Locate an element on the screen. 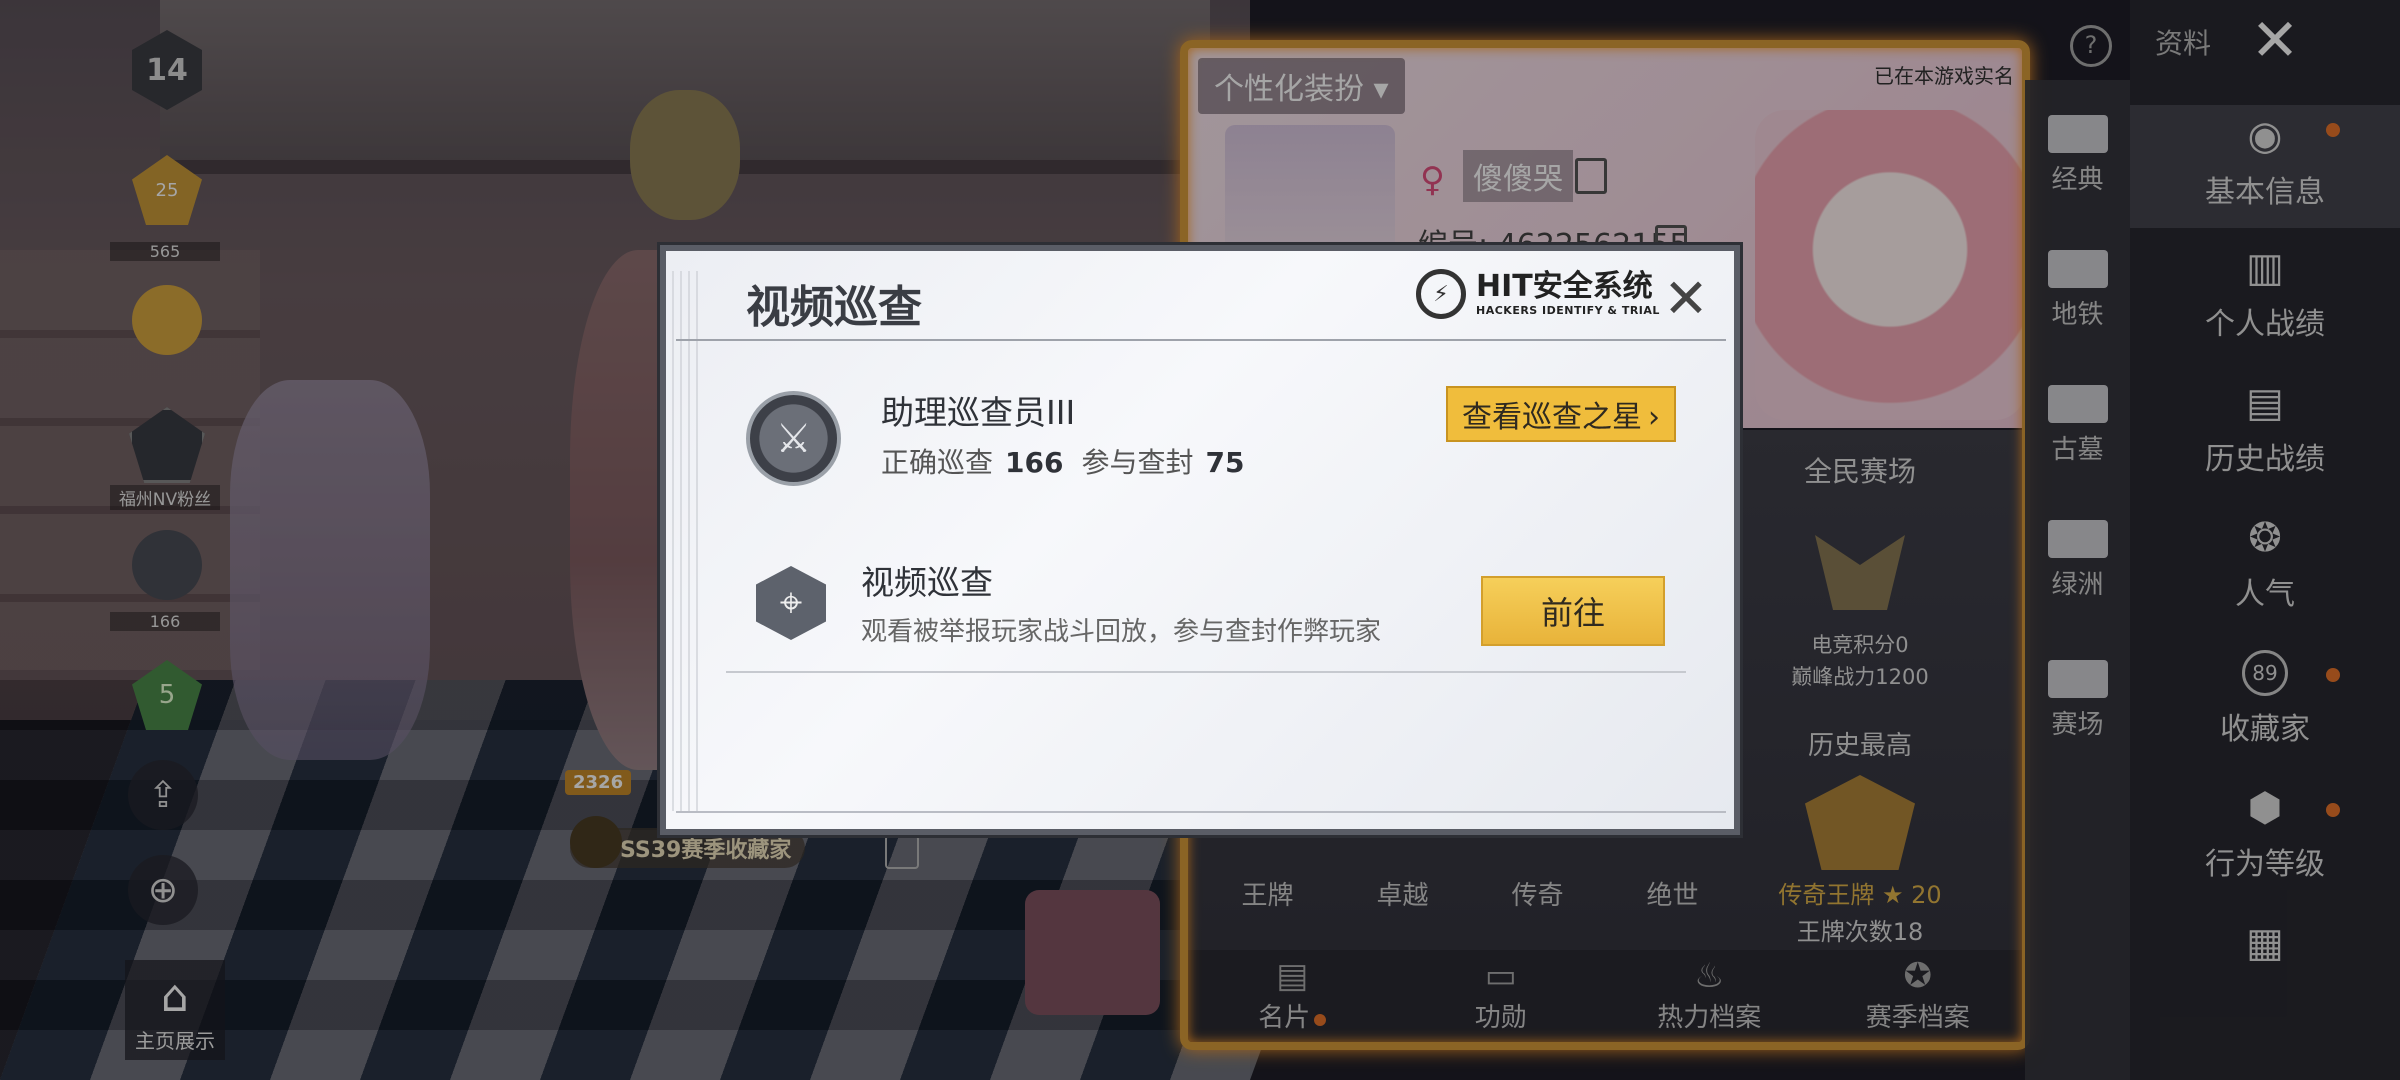  hit-logo-subtext: HACKERS IDENTIFY & TRIAL is located at coordinates (1568, 310).